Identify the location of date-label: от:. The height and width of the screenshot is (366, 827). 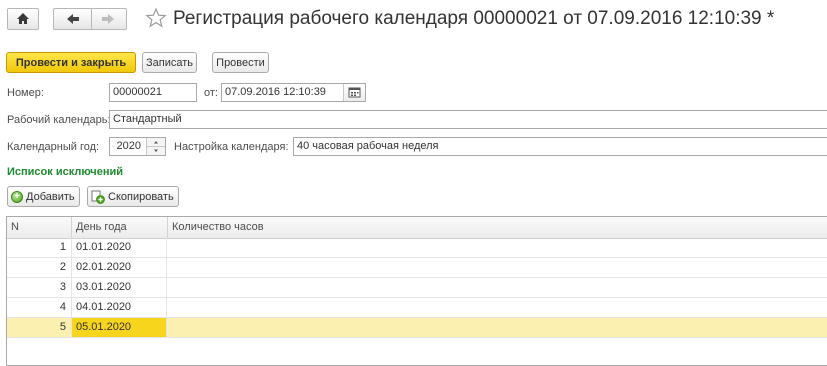
(211, 93).